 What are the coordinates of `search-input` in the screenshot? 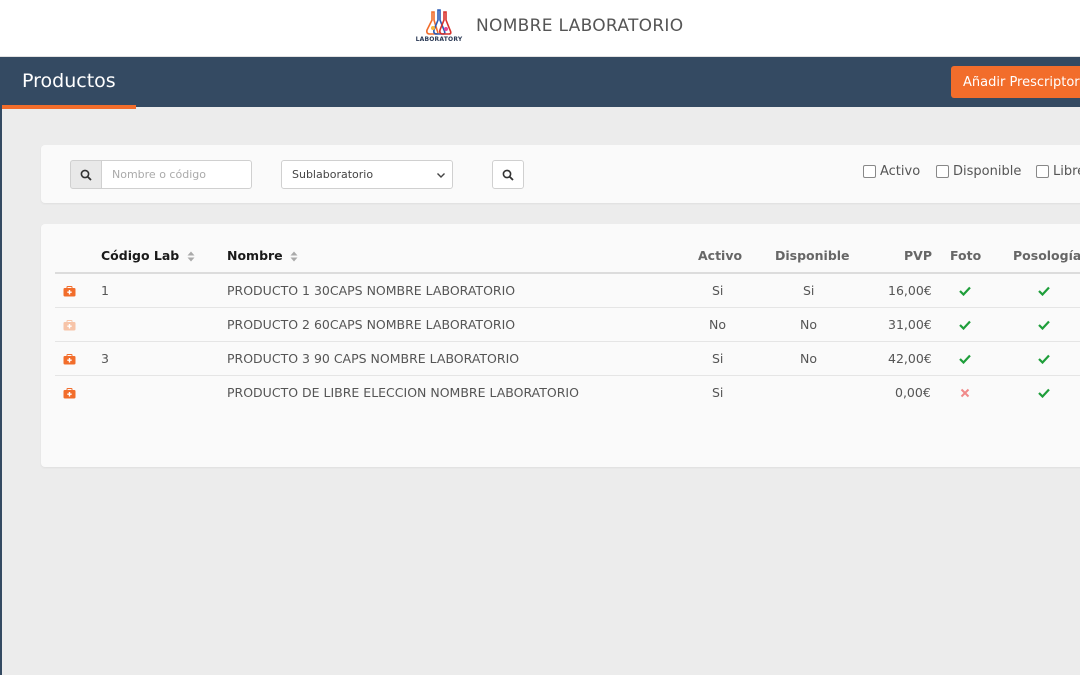 It's located at (176, 174).